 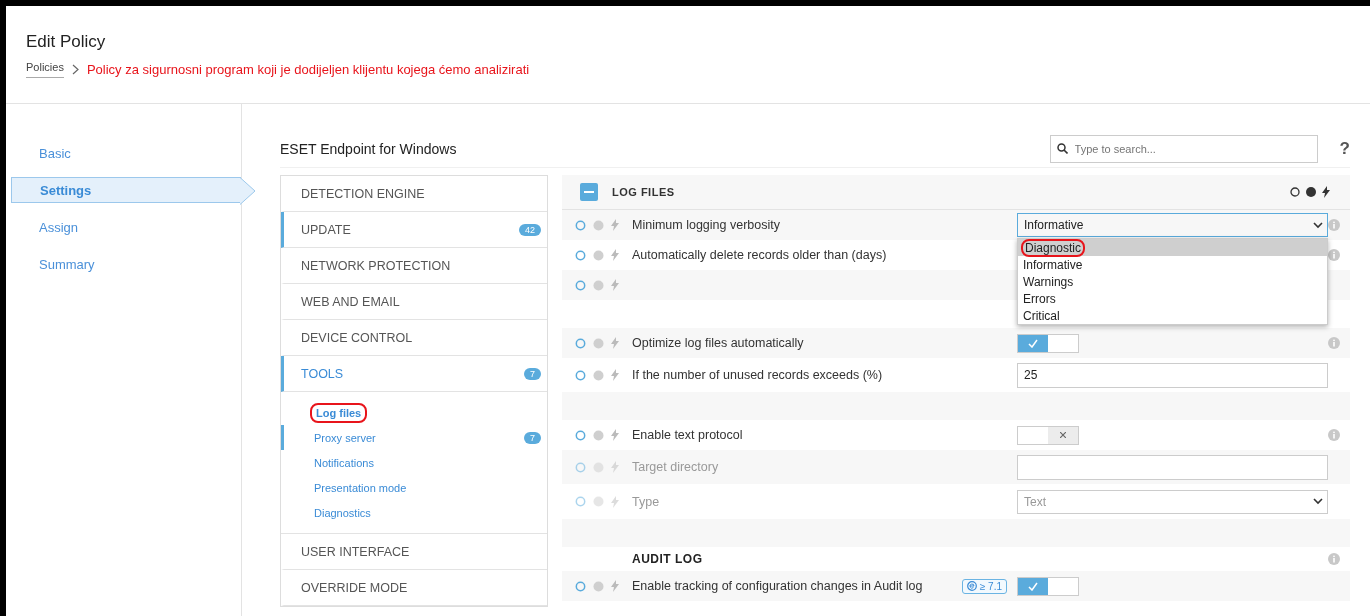 What do you see at coordinates (414, 302) in the screenshot?
I see `category-item: WEB AND EMAIL` at bounding box center [414, 302].